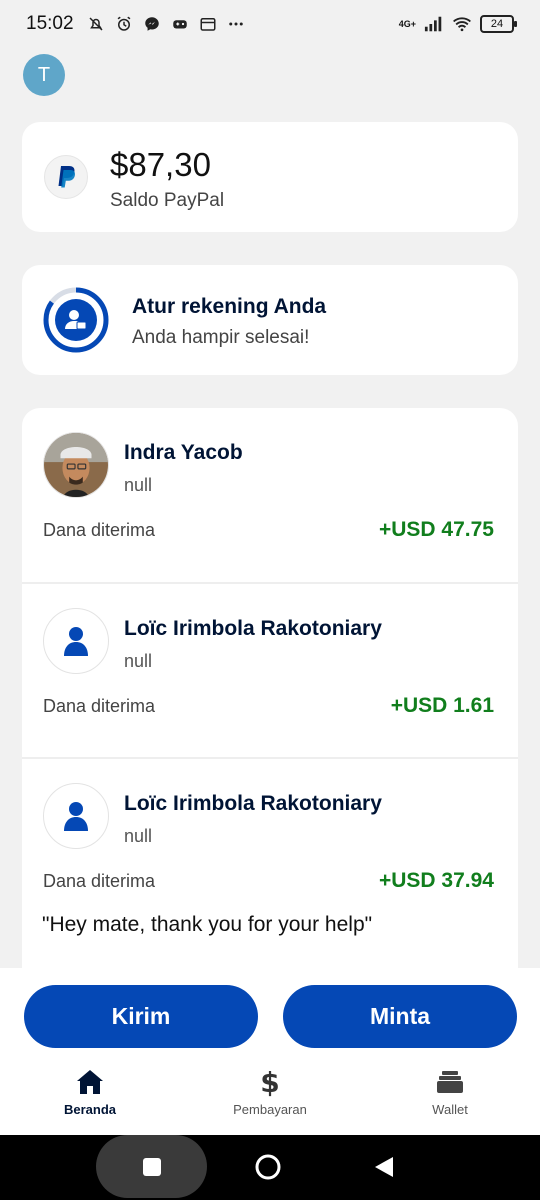 Image resolution: width=540 pixels, height=1200 pixels. What do you see at coordinates (167, 200) in the screenshot?
I see `balance-label: Saldo PayPal` at bounding box center [167, 200].